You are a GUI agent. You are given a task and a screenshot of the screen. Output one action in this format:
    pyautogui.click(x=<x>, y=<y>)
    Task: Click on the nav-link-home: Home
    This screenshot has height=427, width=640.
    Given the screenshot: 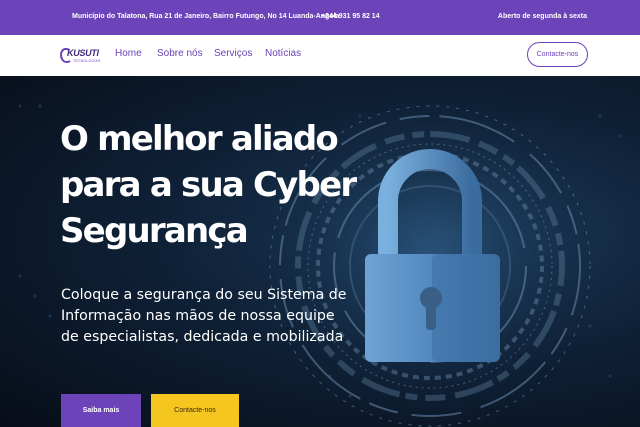 What is the action you would take?
    pyautogui.click(x=128, y=53)
    